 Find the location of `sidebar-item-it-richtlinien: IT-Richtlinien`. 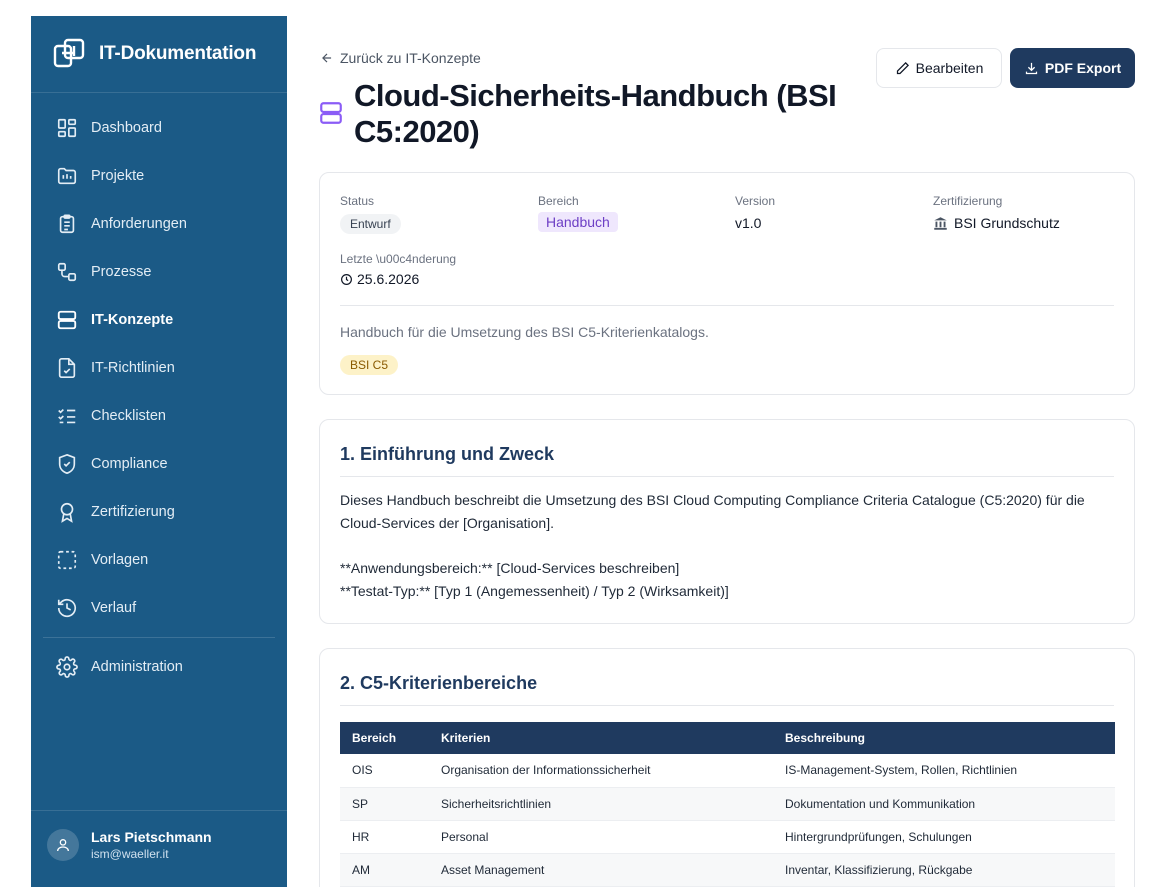

sidebar-item-it-richtlinien: IT-Richtlinien is located at coordinates (159, 368).